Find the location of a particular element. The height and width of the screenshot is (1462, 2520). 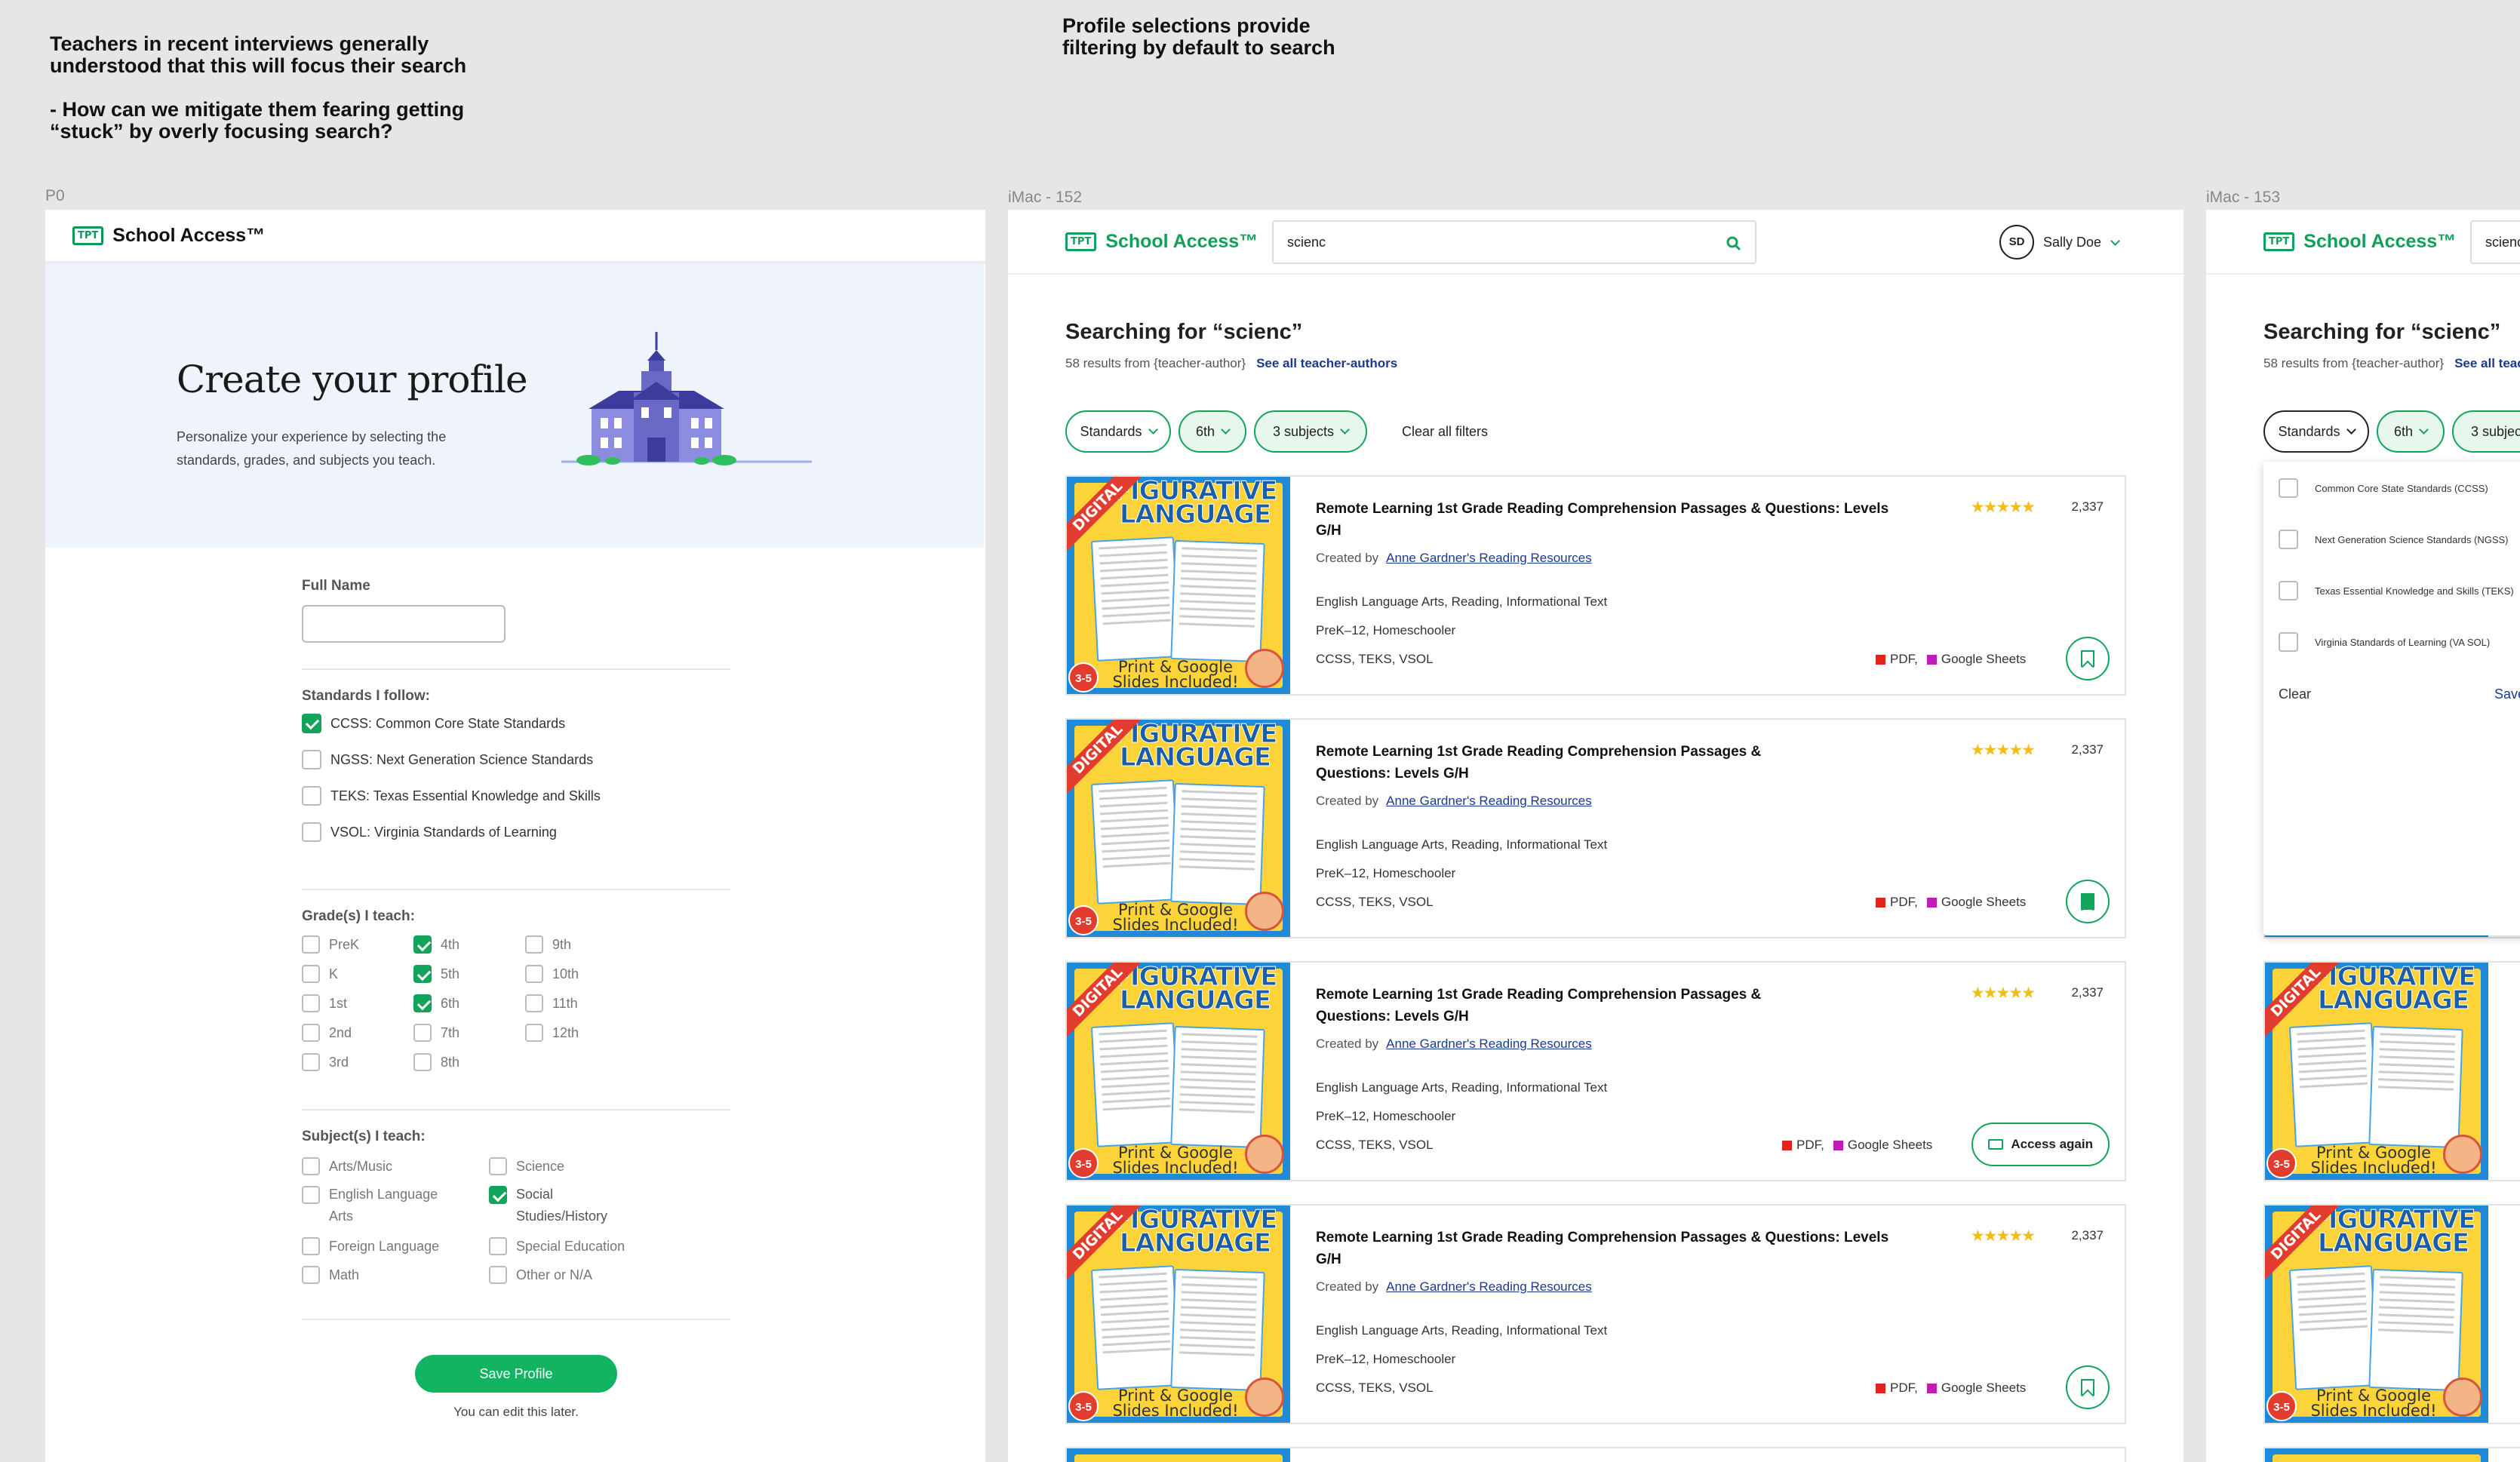

grade-2nd: 2nd is located at coordinates (327, 1033).